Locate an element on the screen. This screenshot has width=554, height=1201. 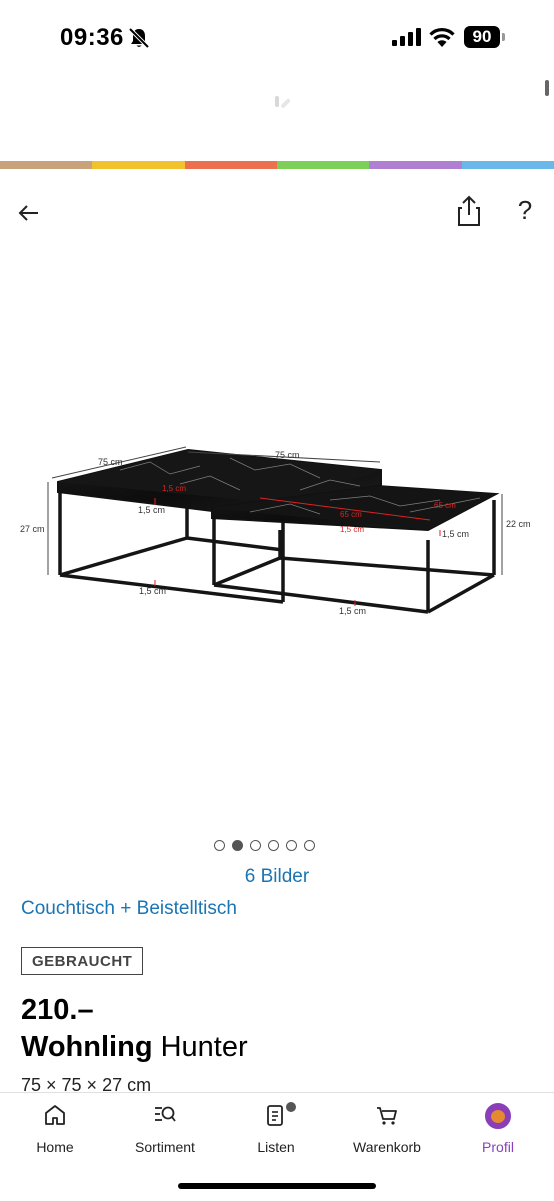
price: 210.– is located at coordinates (57, 1010).